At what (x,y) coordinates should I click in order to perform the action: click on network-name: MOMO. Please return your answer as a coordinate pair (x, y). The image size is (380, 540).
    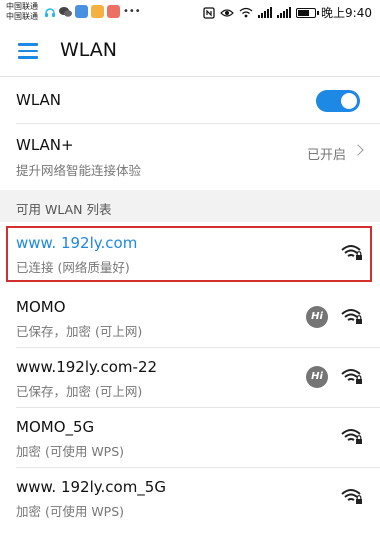
    Looking at the image, I should click on (41, 307).